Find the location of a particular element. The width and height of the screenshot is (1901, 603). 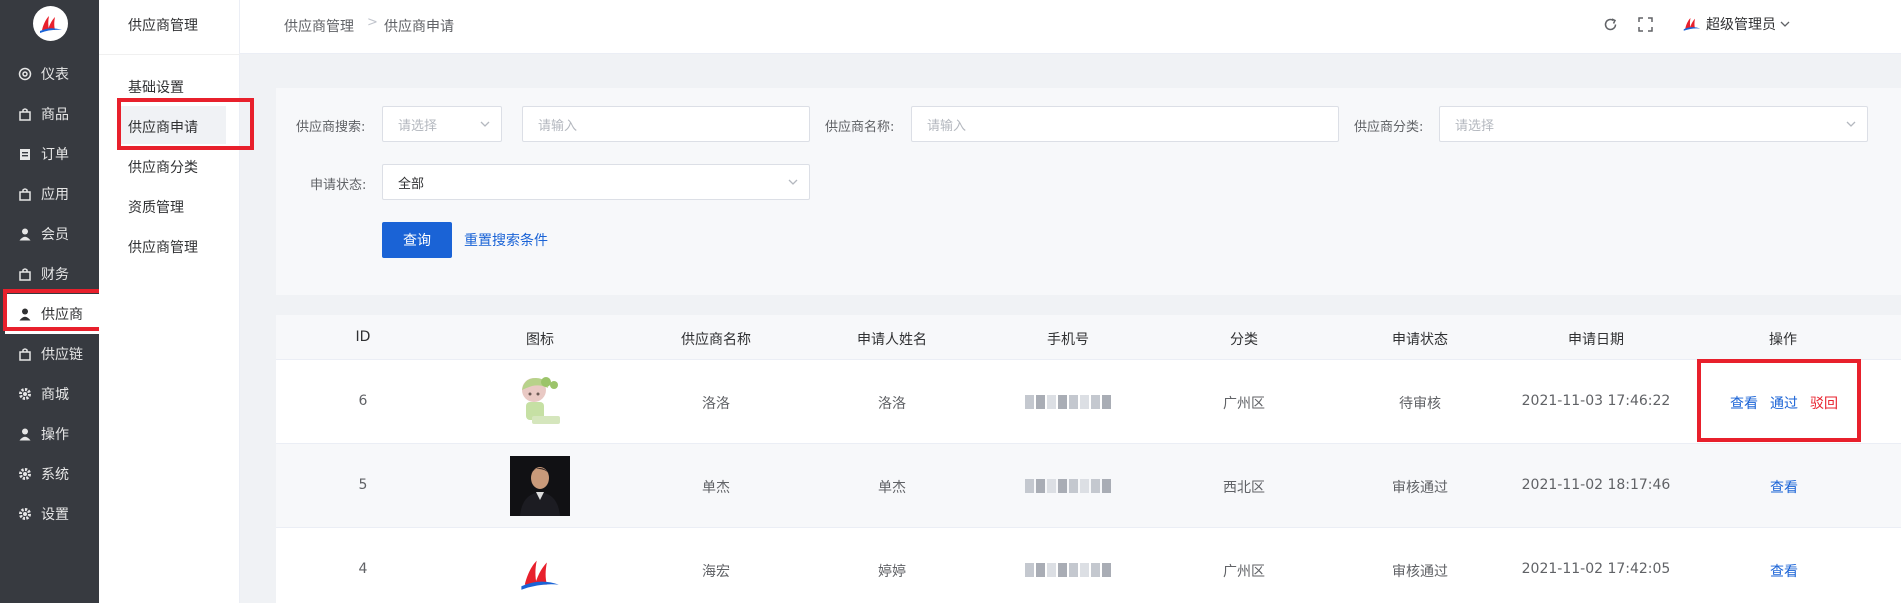

select-value: 全部 is located at coordinates (411, 184).